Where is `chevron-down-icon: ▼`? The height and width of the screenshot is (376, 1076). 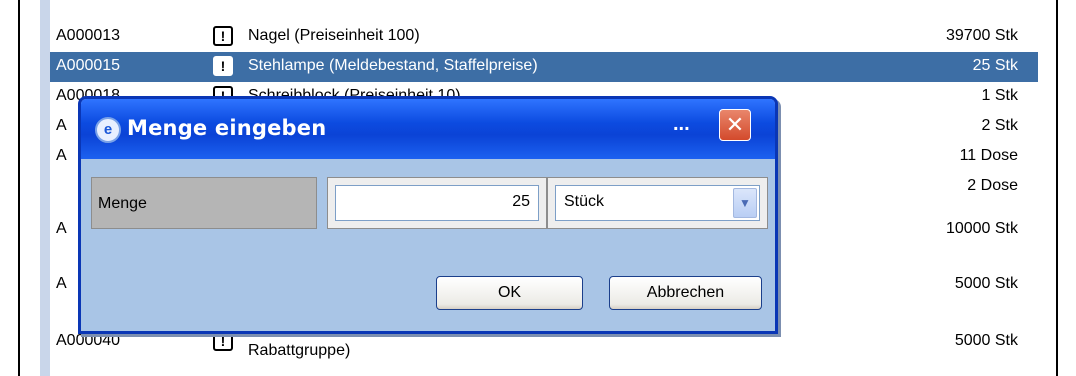
chevron-down-icon: ▼ is located at coordinates (745, 203).